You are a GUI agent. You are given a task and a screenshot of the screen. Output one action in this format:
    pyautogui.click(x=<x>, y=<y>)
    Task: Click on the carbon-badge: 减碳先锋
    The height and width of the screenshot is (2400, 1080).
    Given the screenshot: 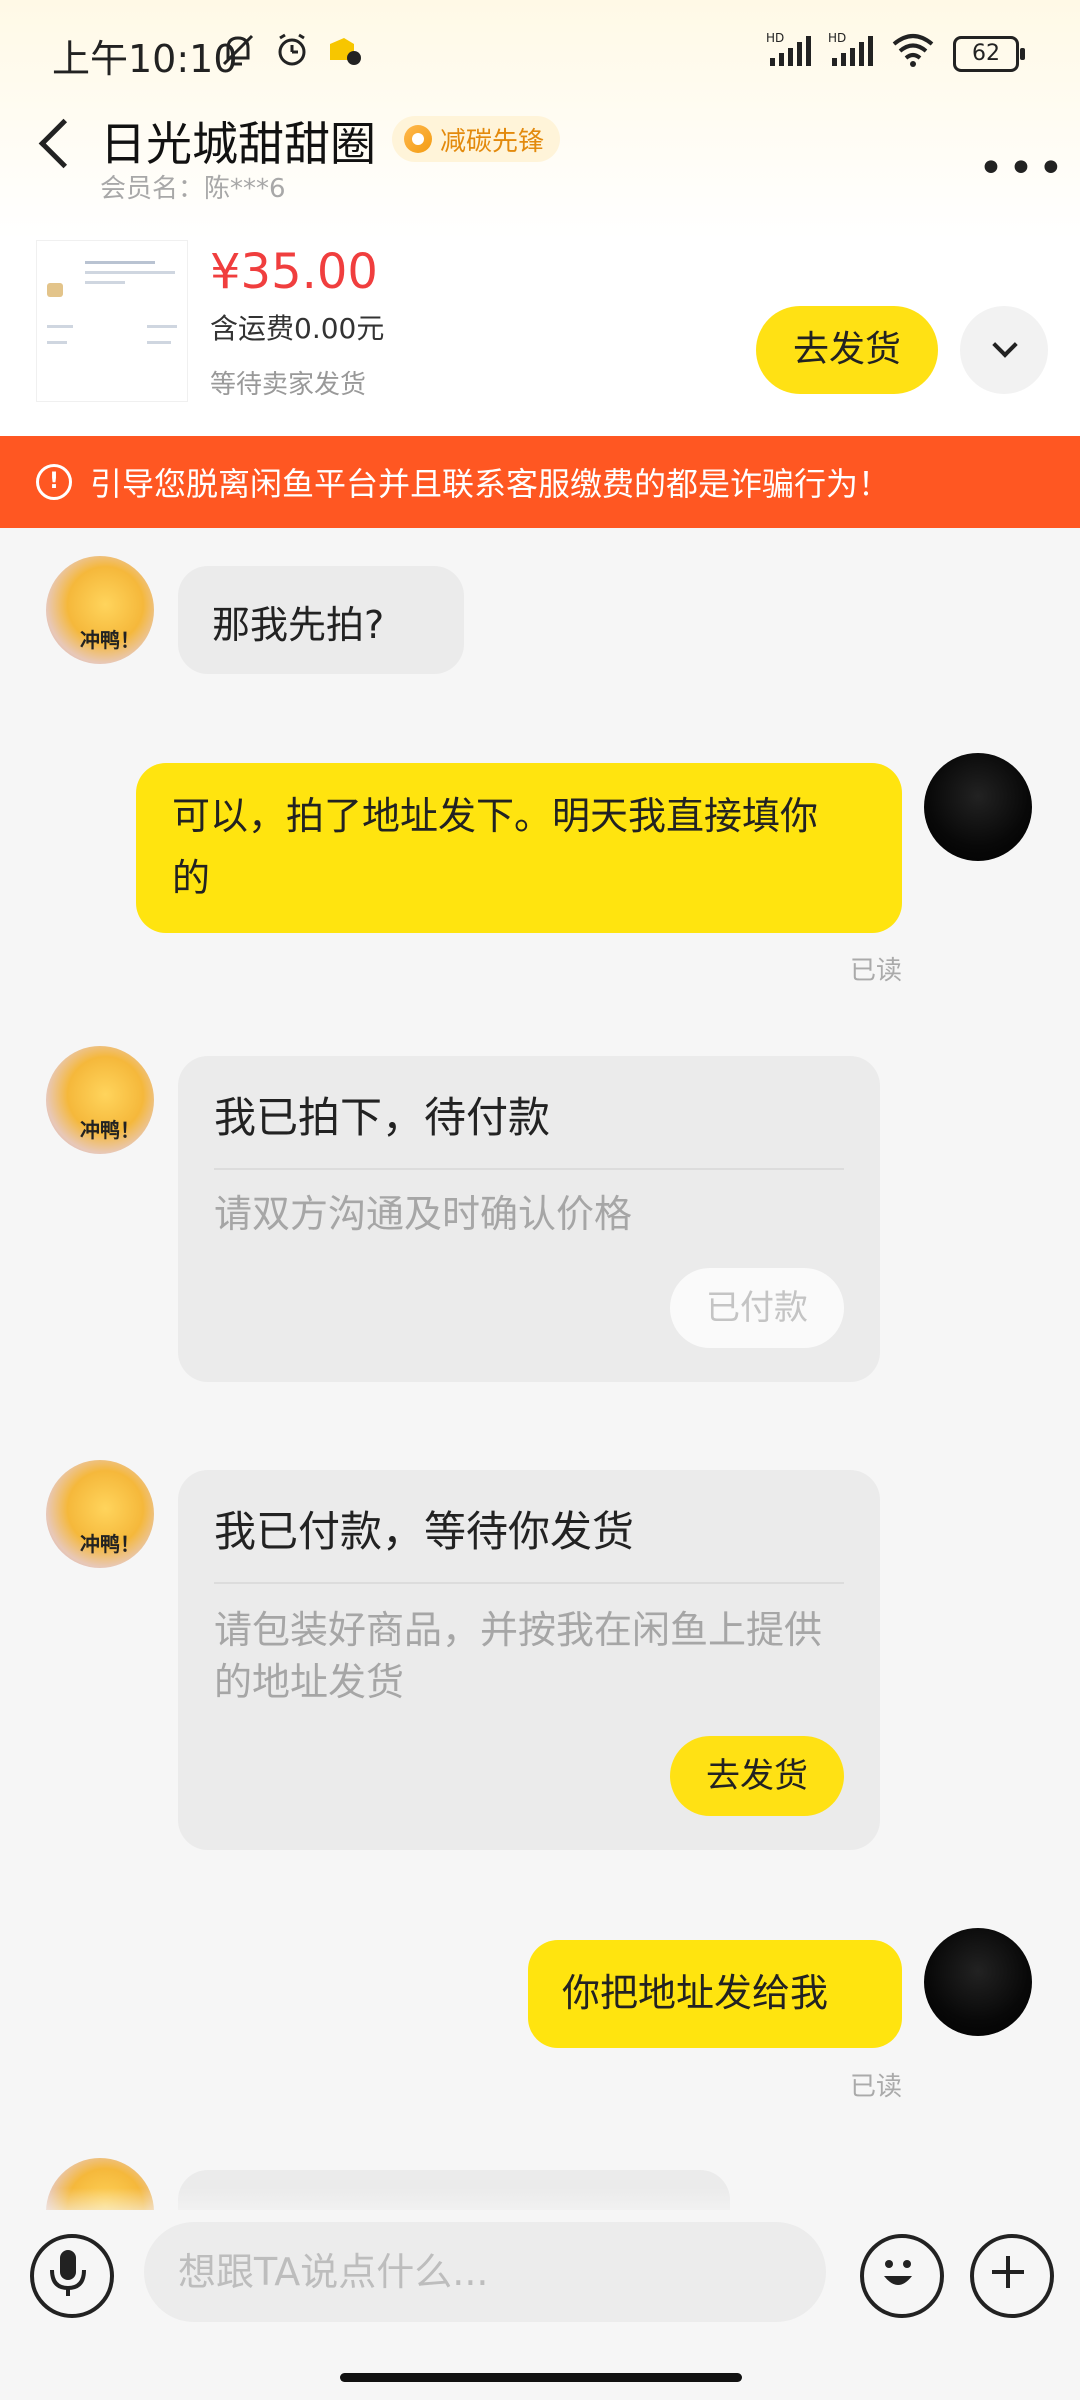 What is the action you would take?
    pyautogui.click(x=476, y=139)
    